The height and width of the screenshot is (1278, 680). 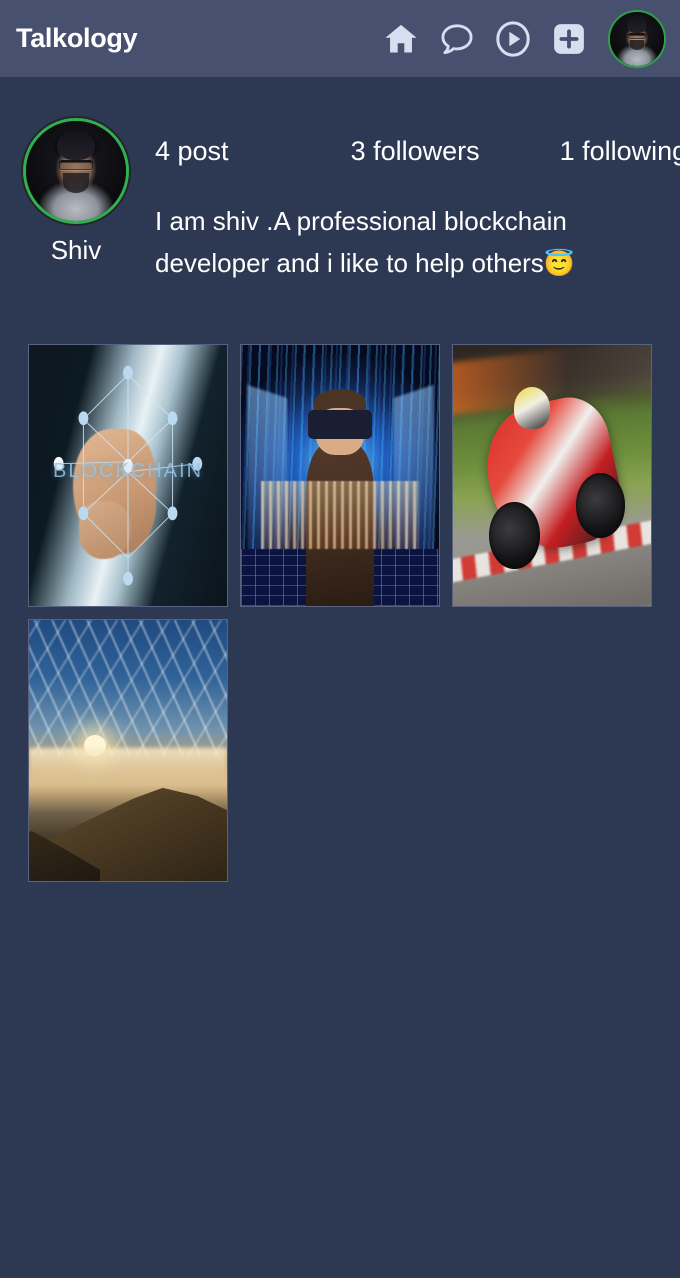 I want to click on sky-contrails, so click(x=128, y=688).